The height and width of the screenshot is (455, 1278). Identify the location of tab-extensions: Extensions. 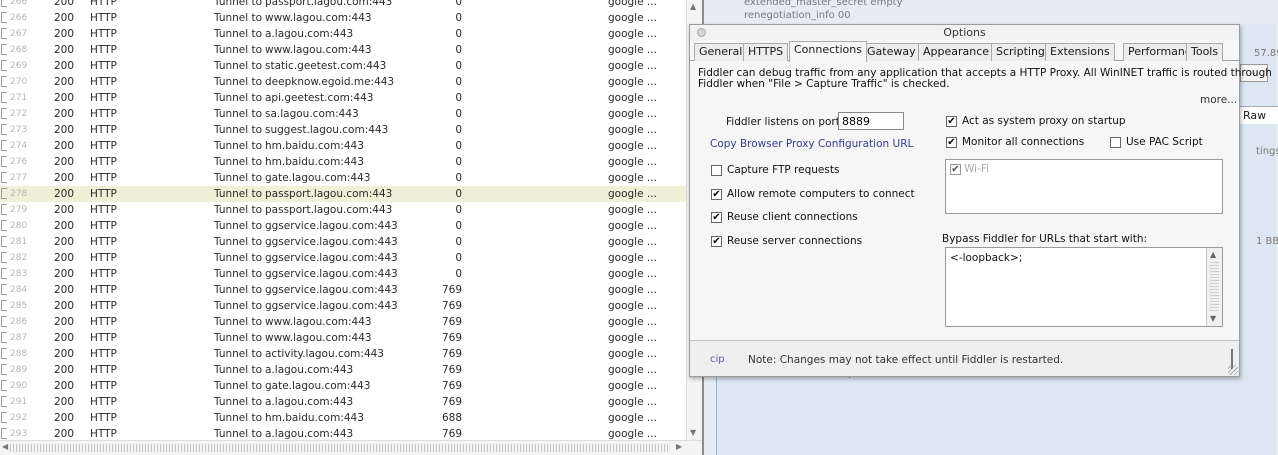
(1080, 52).